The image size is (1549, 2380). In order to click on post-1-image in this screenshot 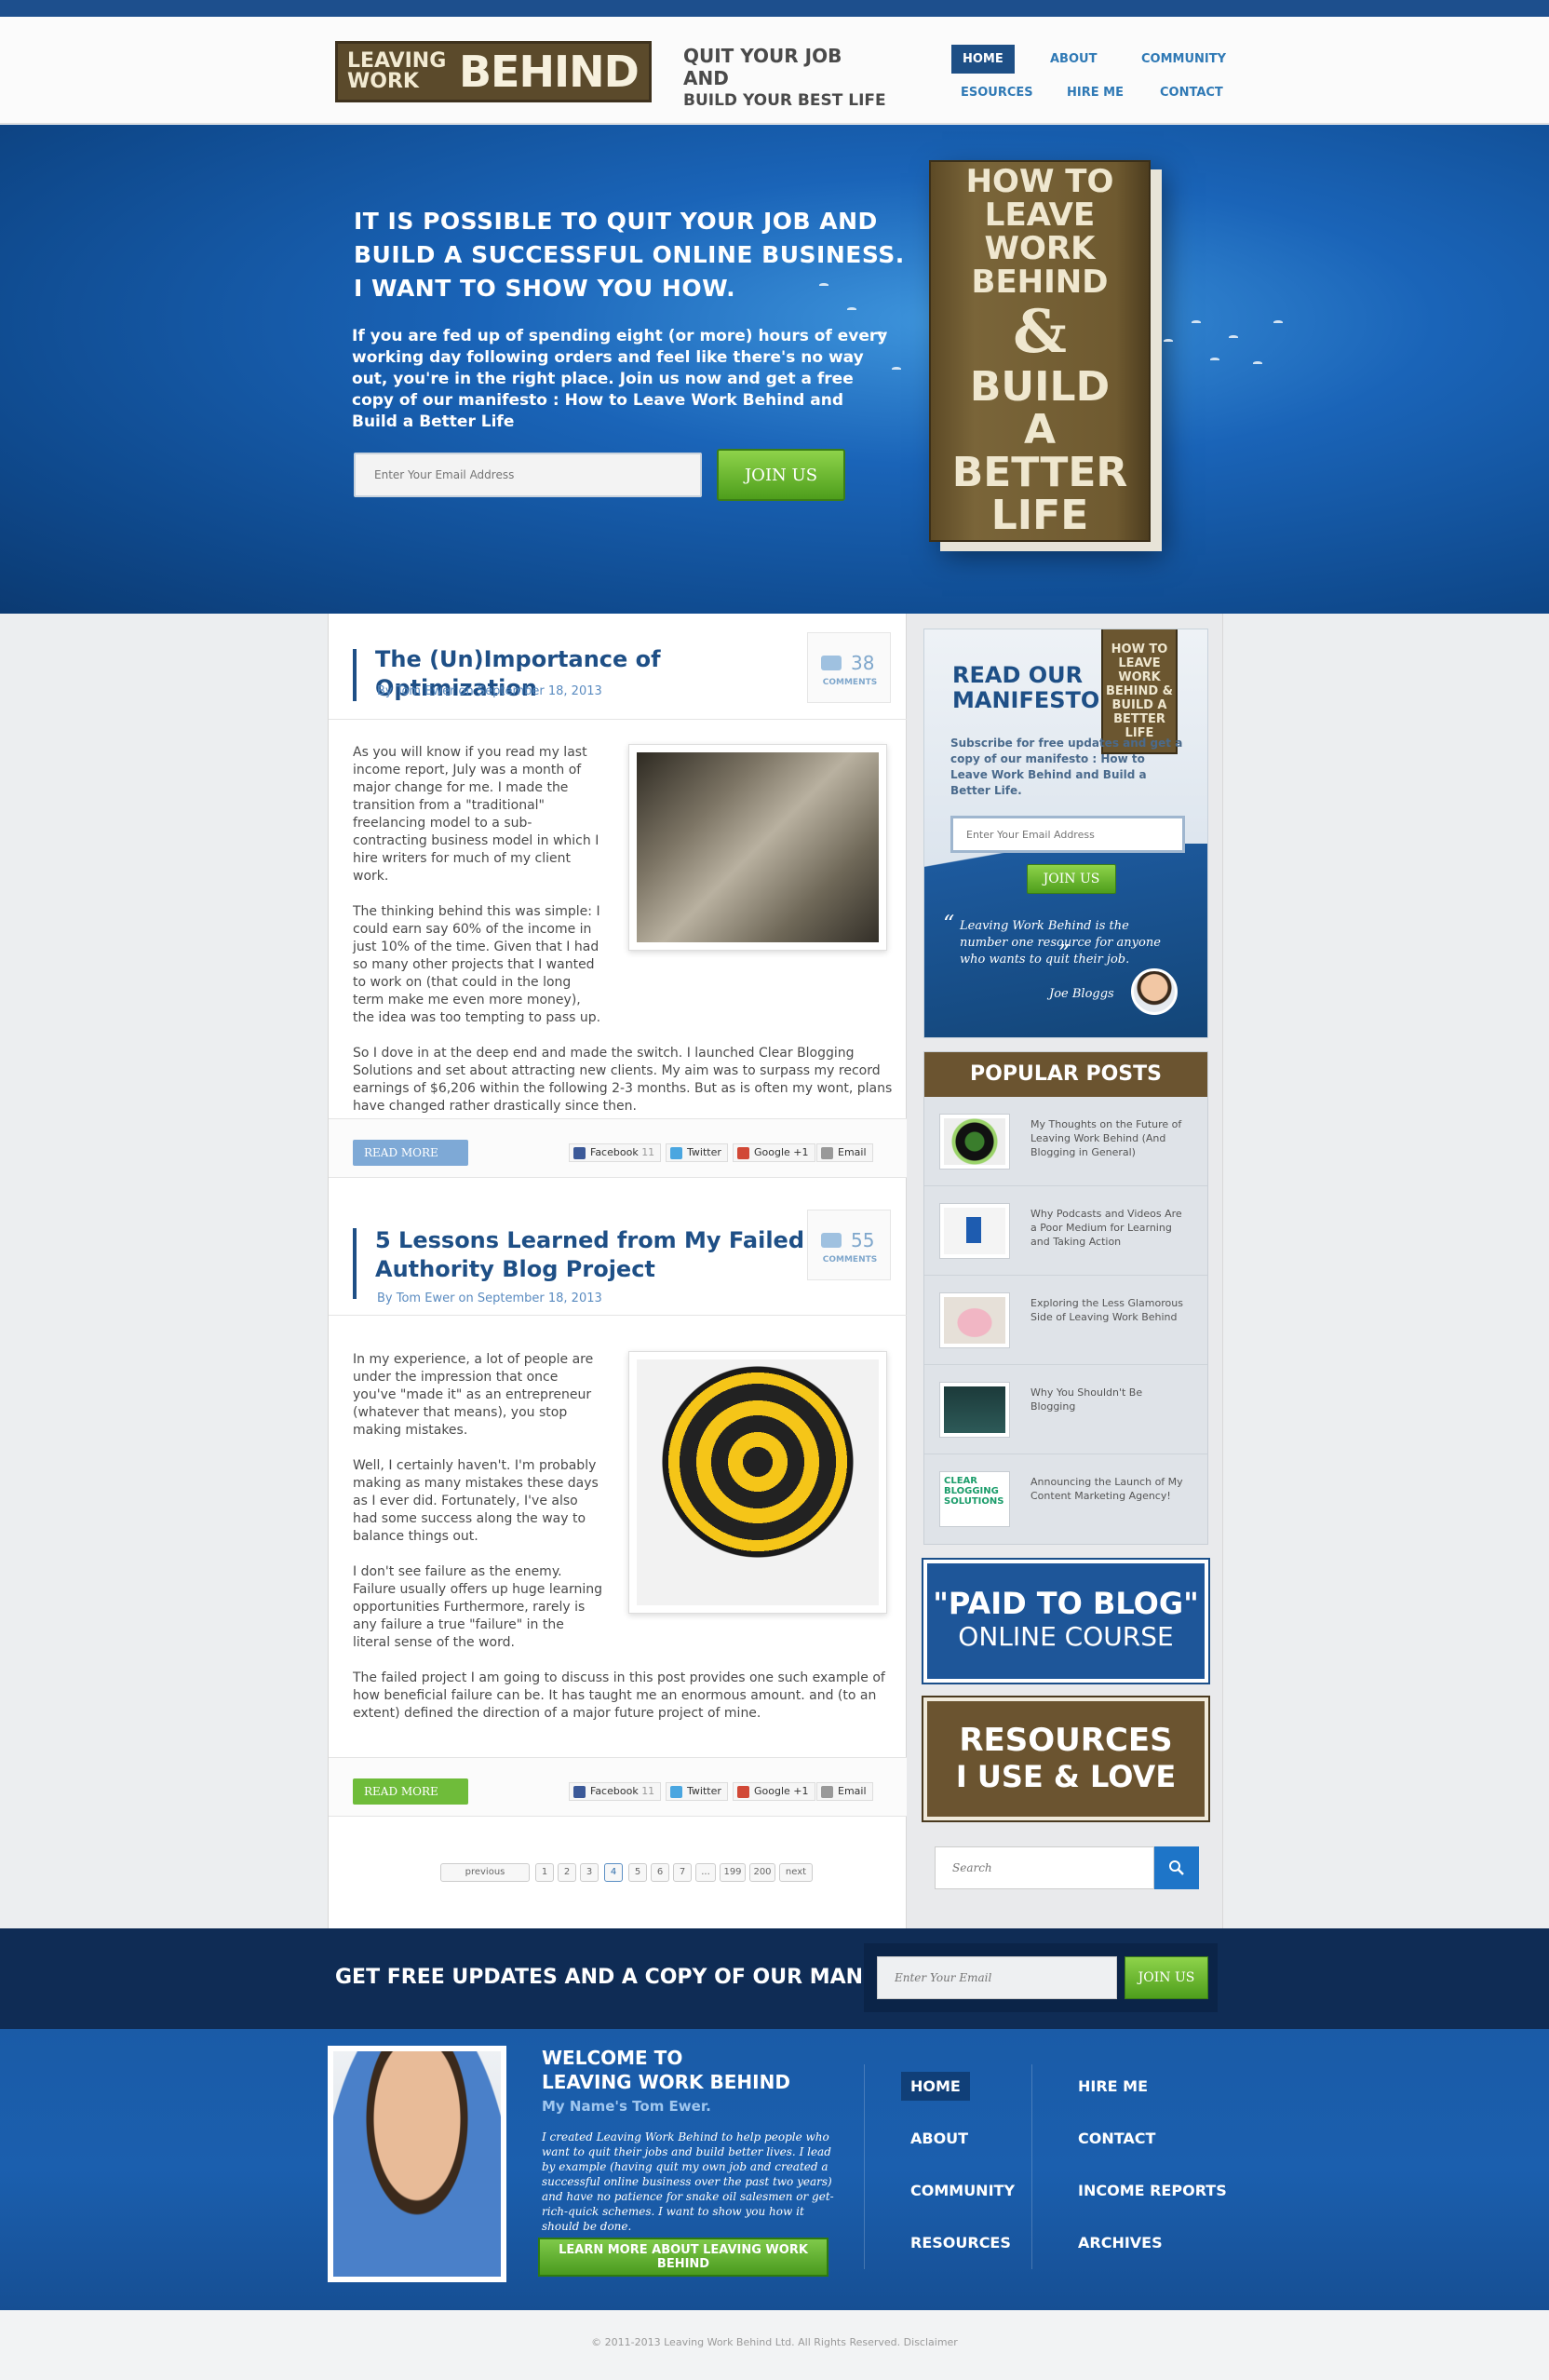, I will do `click(757, 847)`.